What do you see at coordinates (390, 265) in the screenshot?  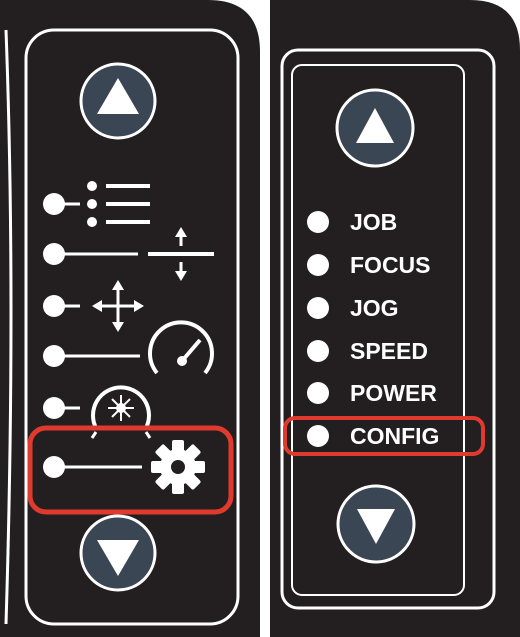 I see `menu-label-focus: FOCUS` at bounding box center [390, 265].